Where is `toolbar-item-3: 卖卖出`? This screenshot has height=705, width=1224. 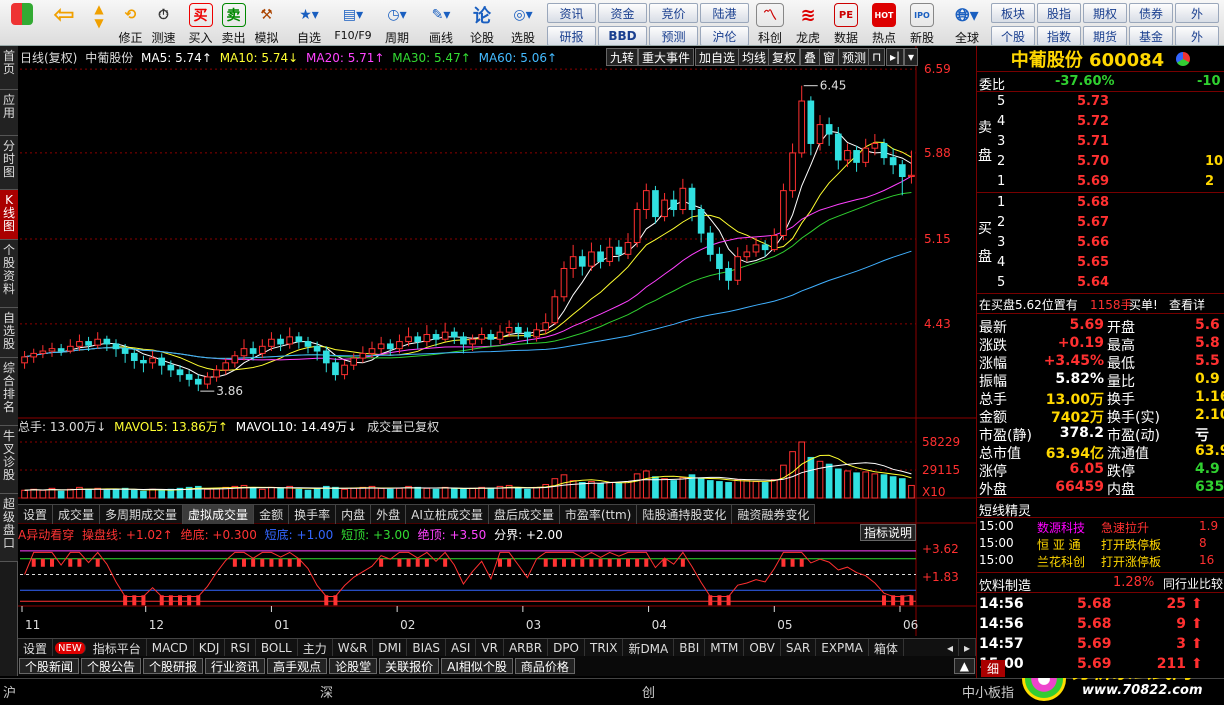
toolbar-item-3: 卖卖出 is located at coordinates (233, 22).